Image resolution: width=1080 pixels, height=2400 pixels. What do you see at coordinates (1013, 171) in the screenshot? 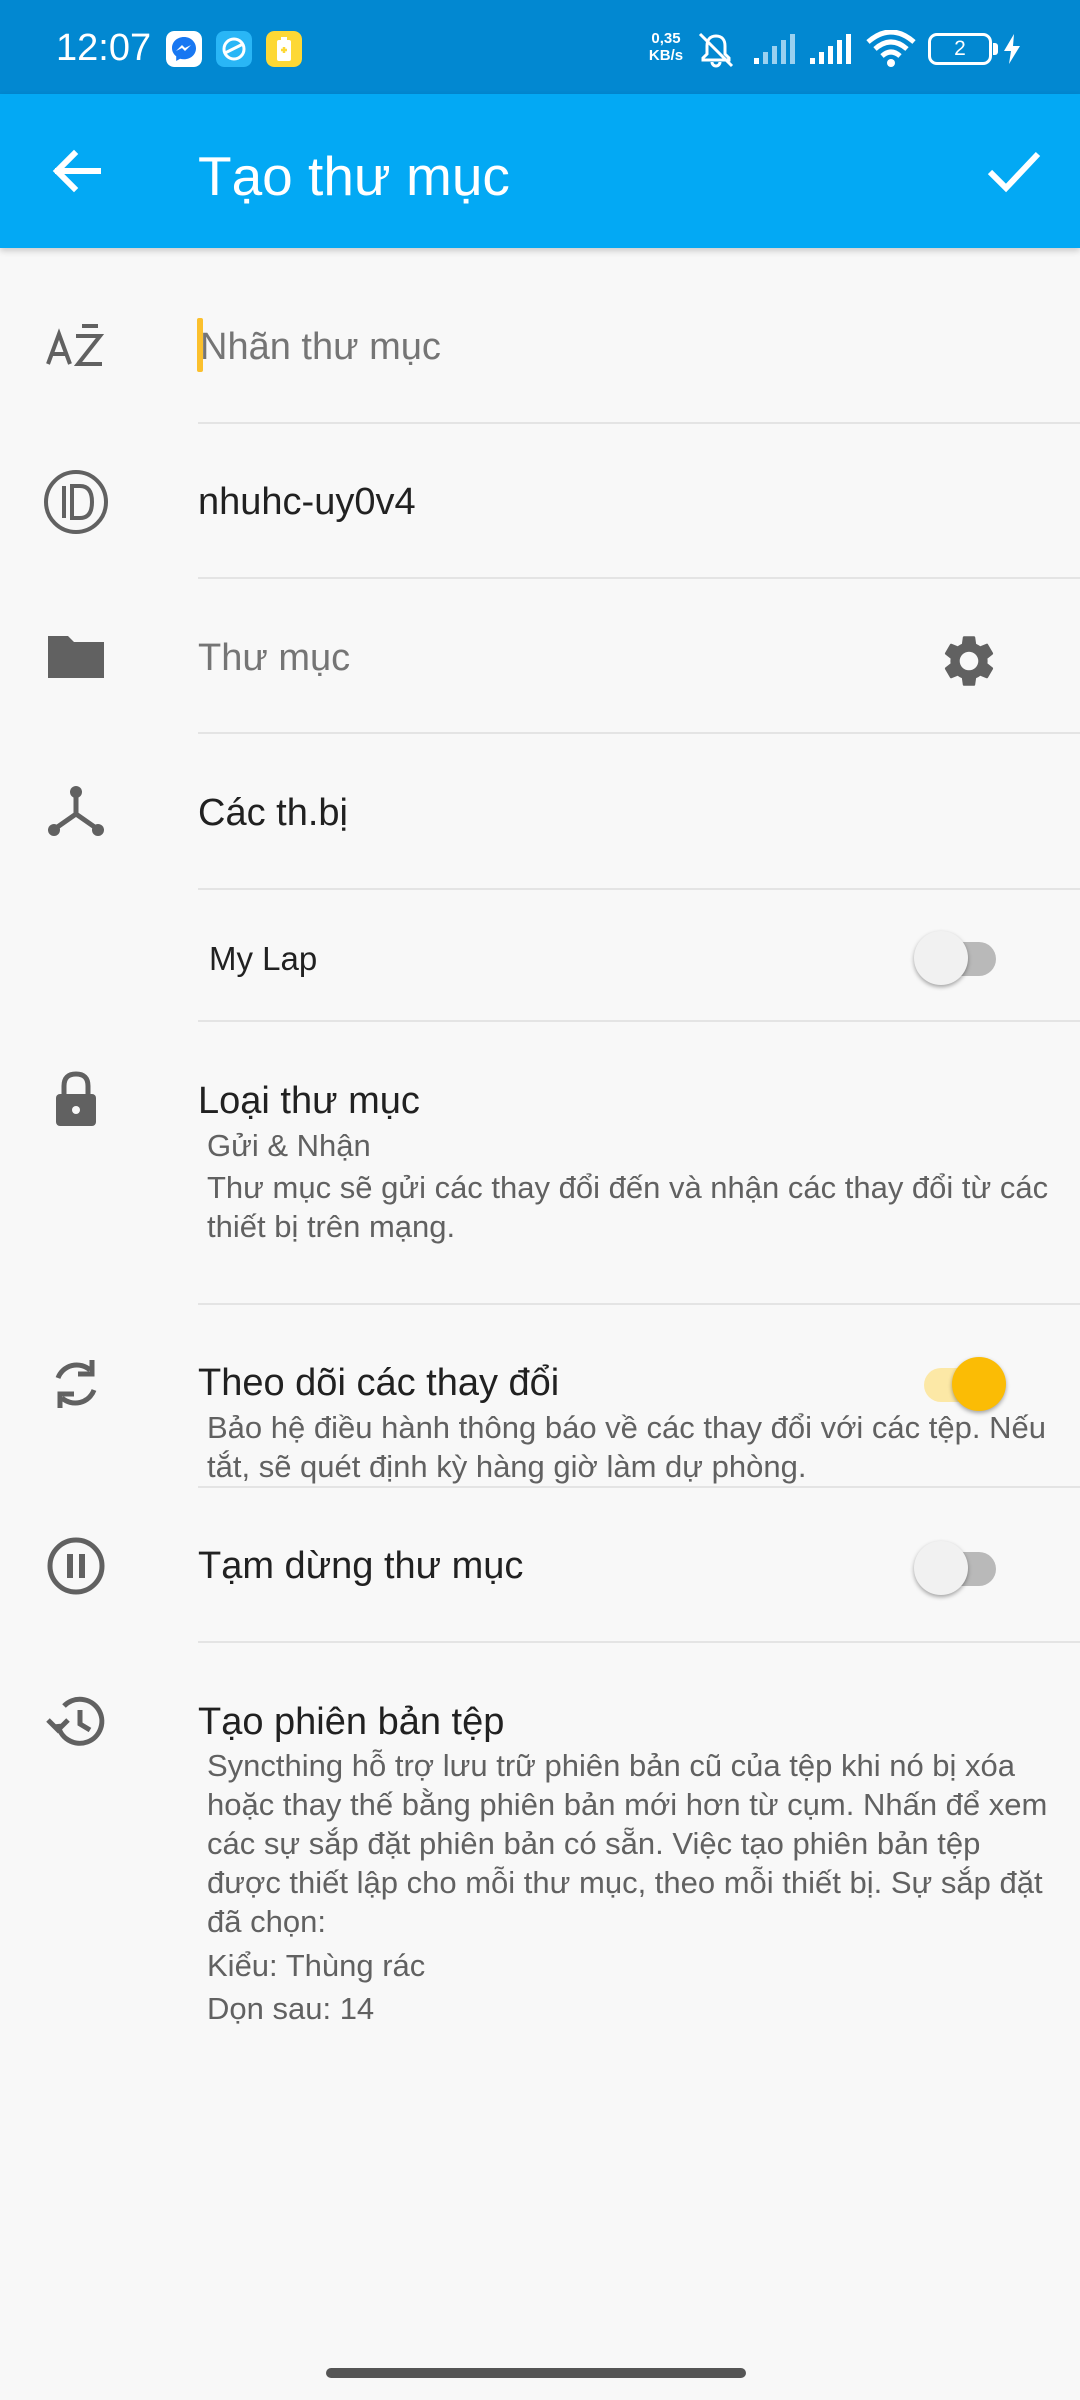
I see `confirm-button` at bounding box center [1013, 171].